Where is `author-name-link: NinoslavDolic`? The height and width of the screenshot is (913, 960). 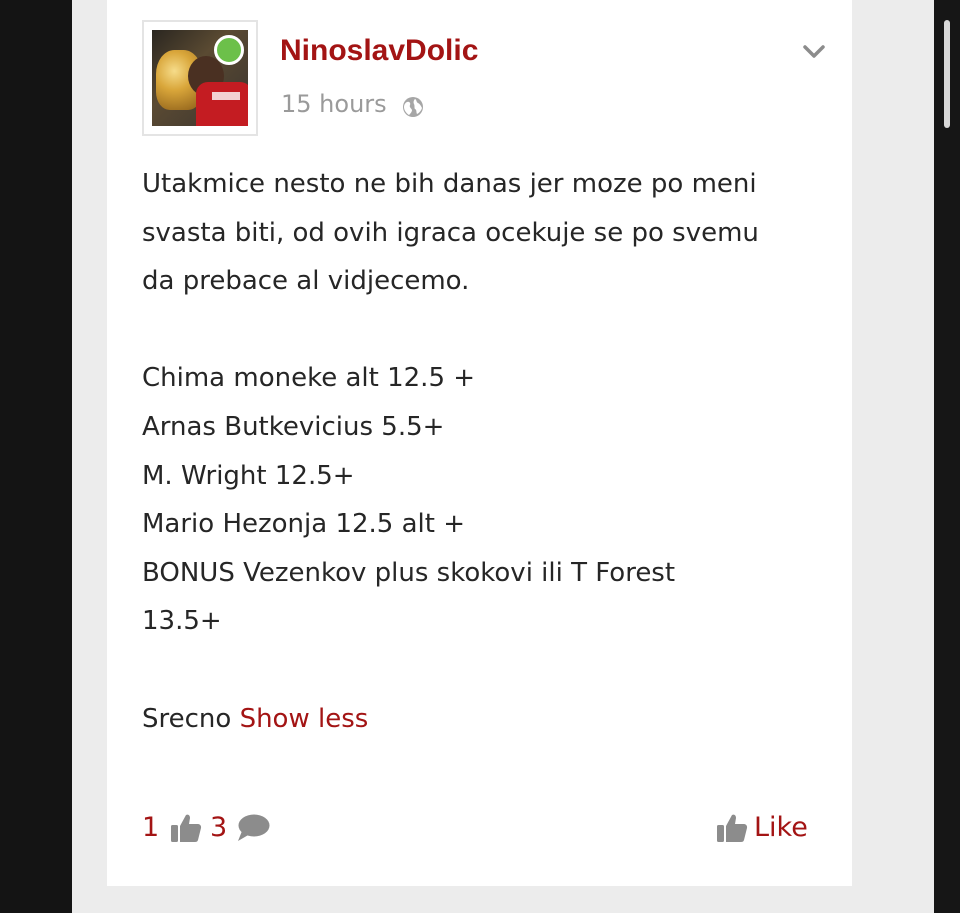 author-name-link: NinoslavDolic is located at coordinates (379, 51).